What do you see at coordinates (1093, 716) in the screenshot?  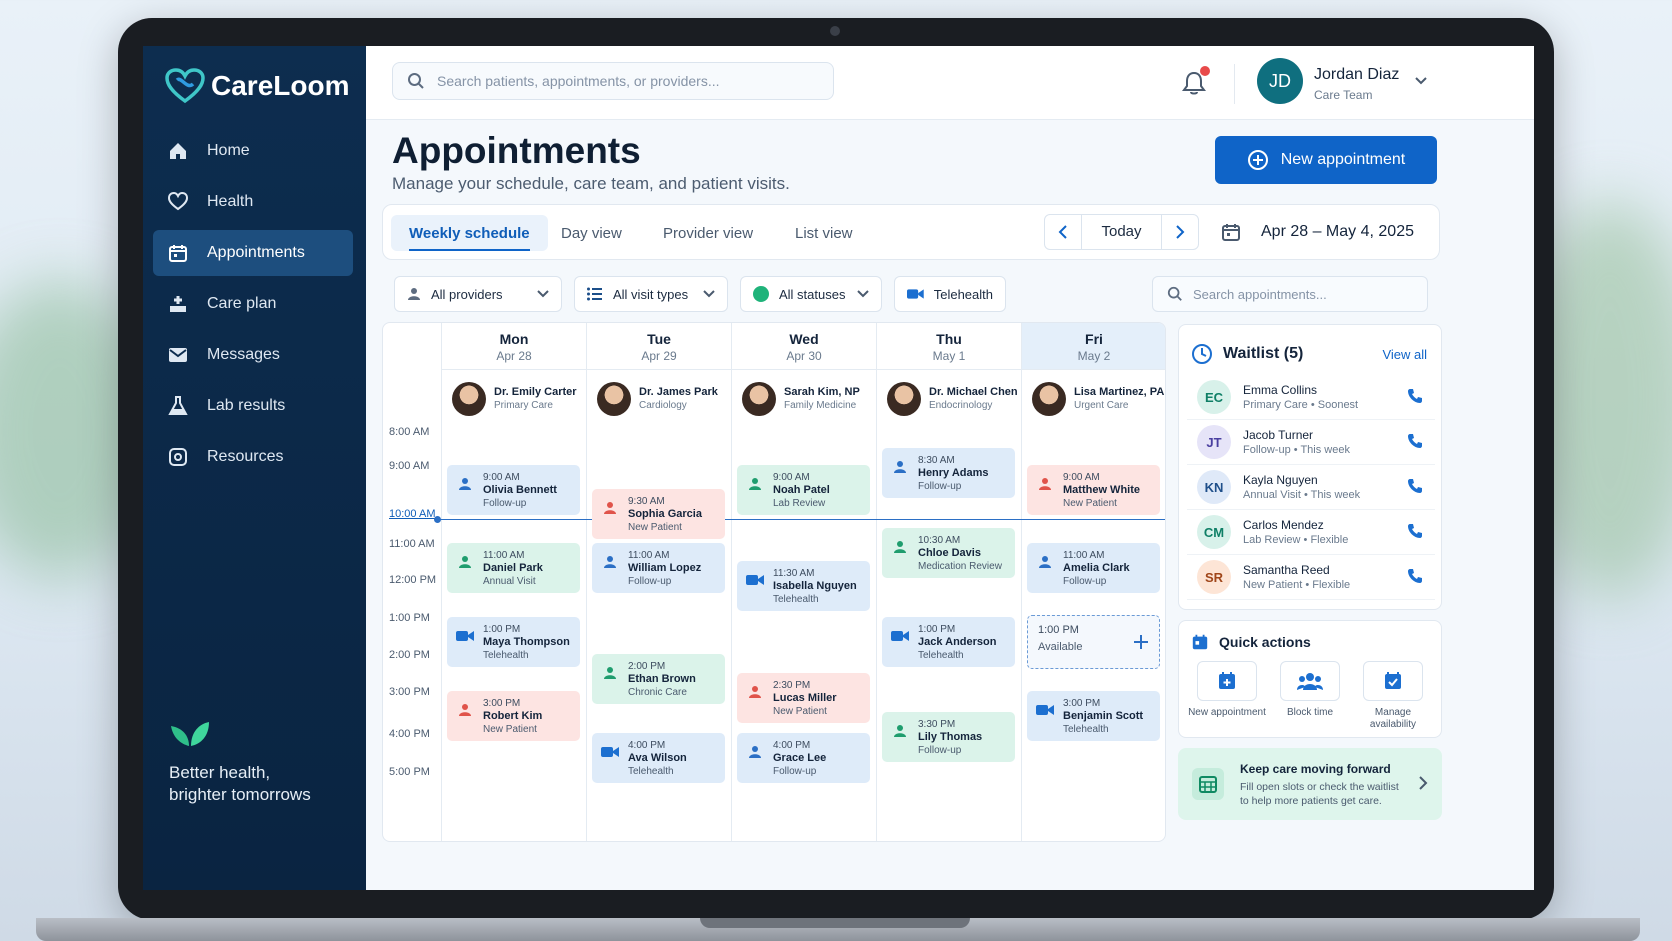 I see `appointment-card: 3:00 PM Benjamin Scott Telehealth` at bounding box center [1093, 716].